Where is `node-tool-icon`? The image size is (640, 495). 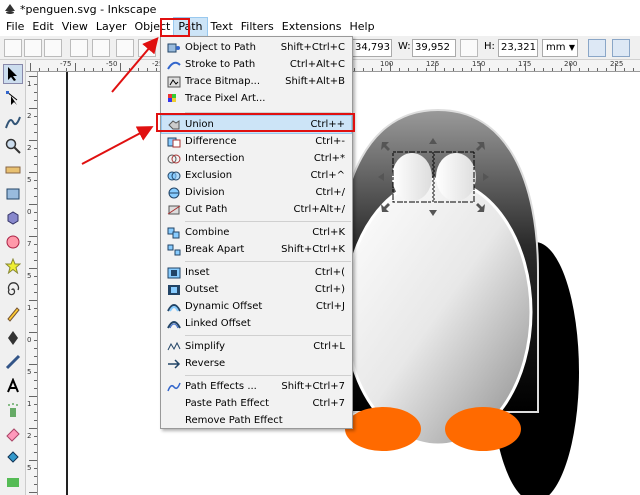 node-tool-icon is located at coordinates (13, 98).